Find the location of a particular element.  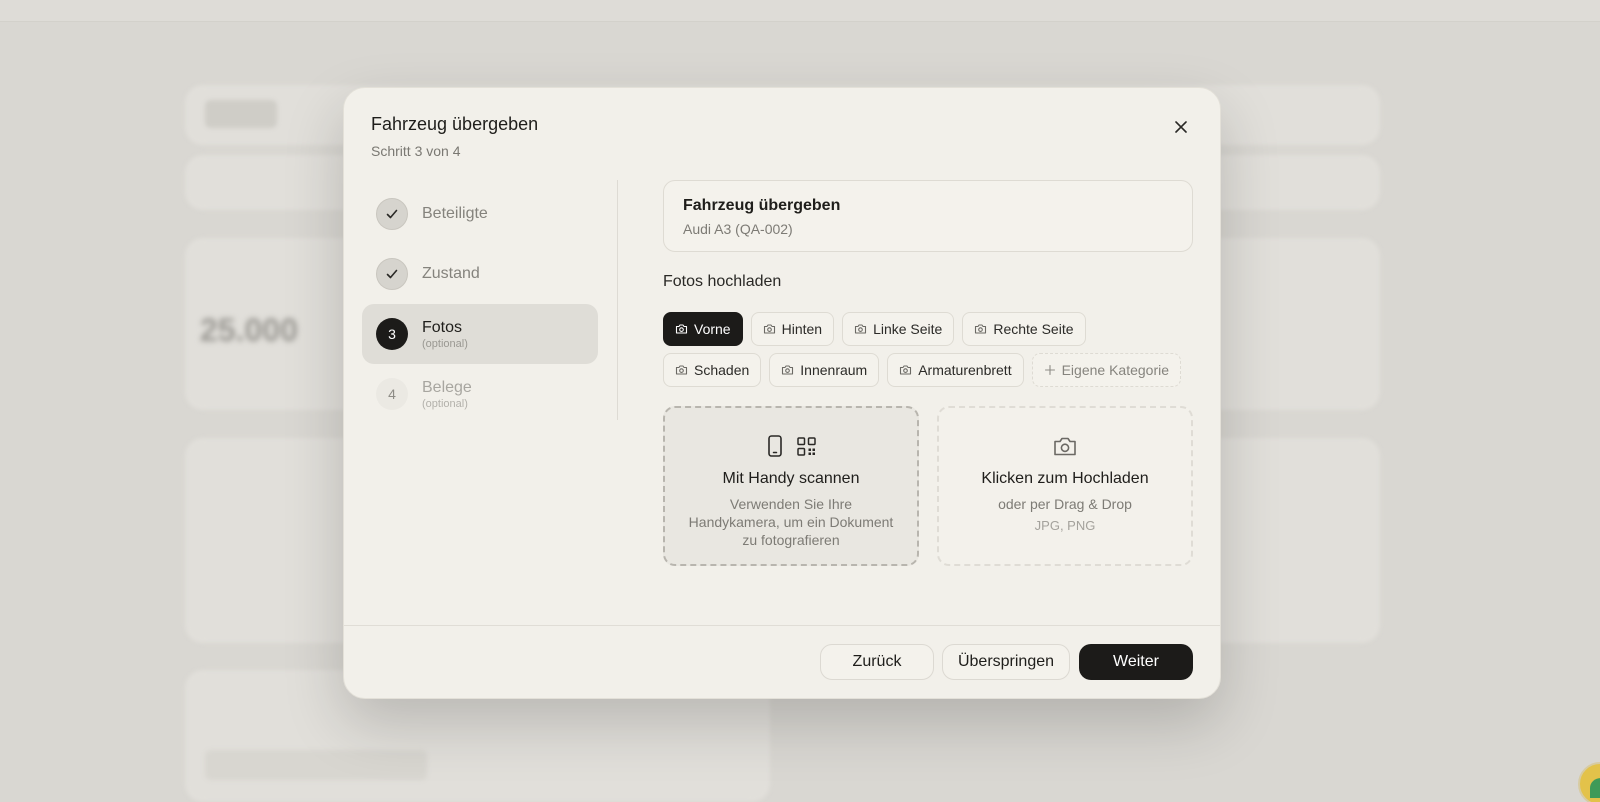

step-fotos: 3 Fotos (optional) is located at coordinates (480, 334).